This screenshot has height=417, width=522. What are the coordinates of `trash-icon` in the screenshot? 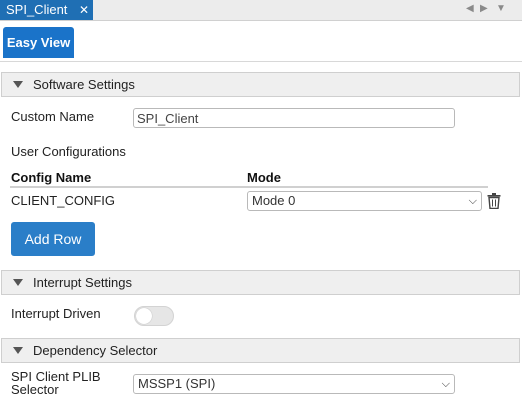 It's located at (494, 201).